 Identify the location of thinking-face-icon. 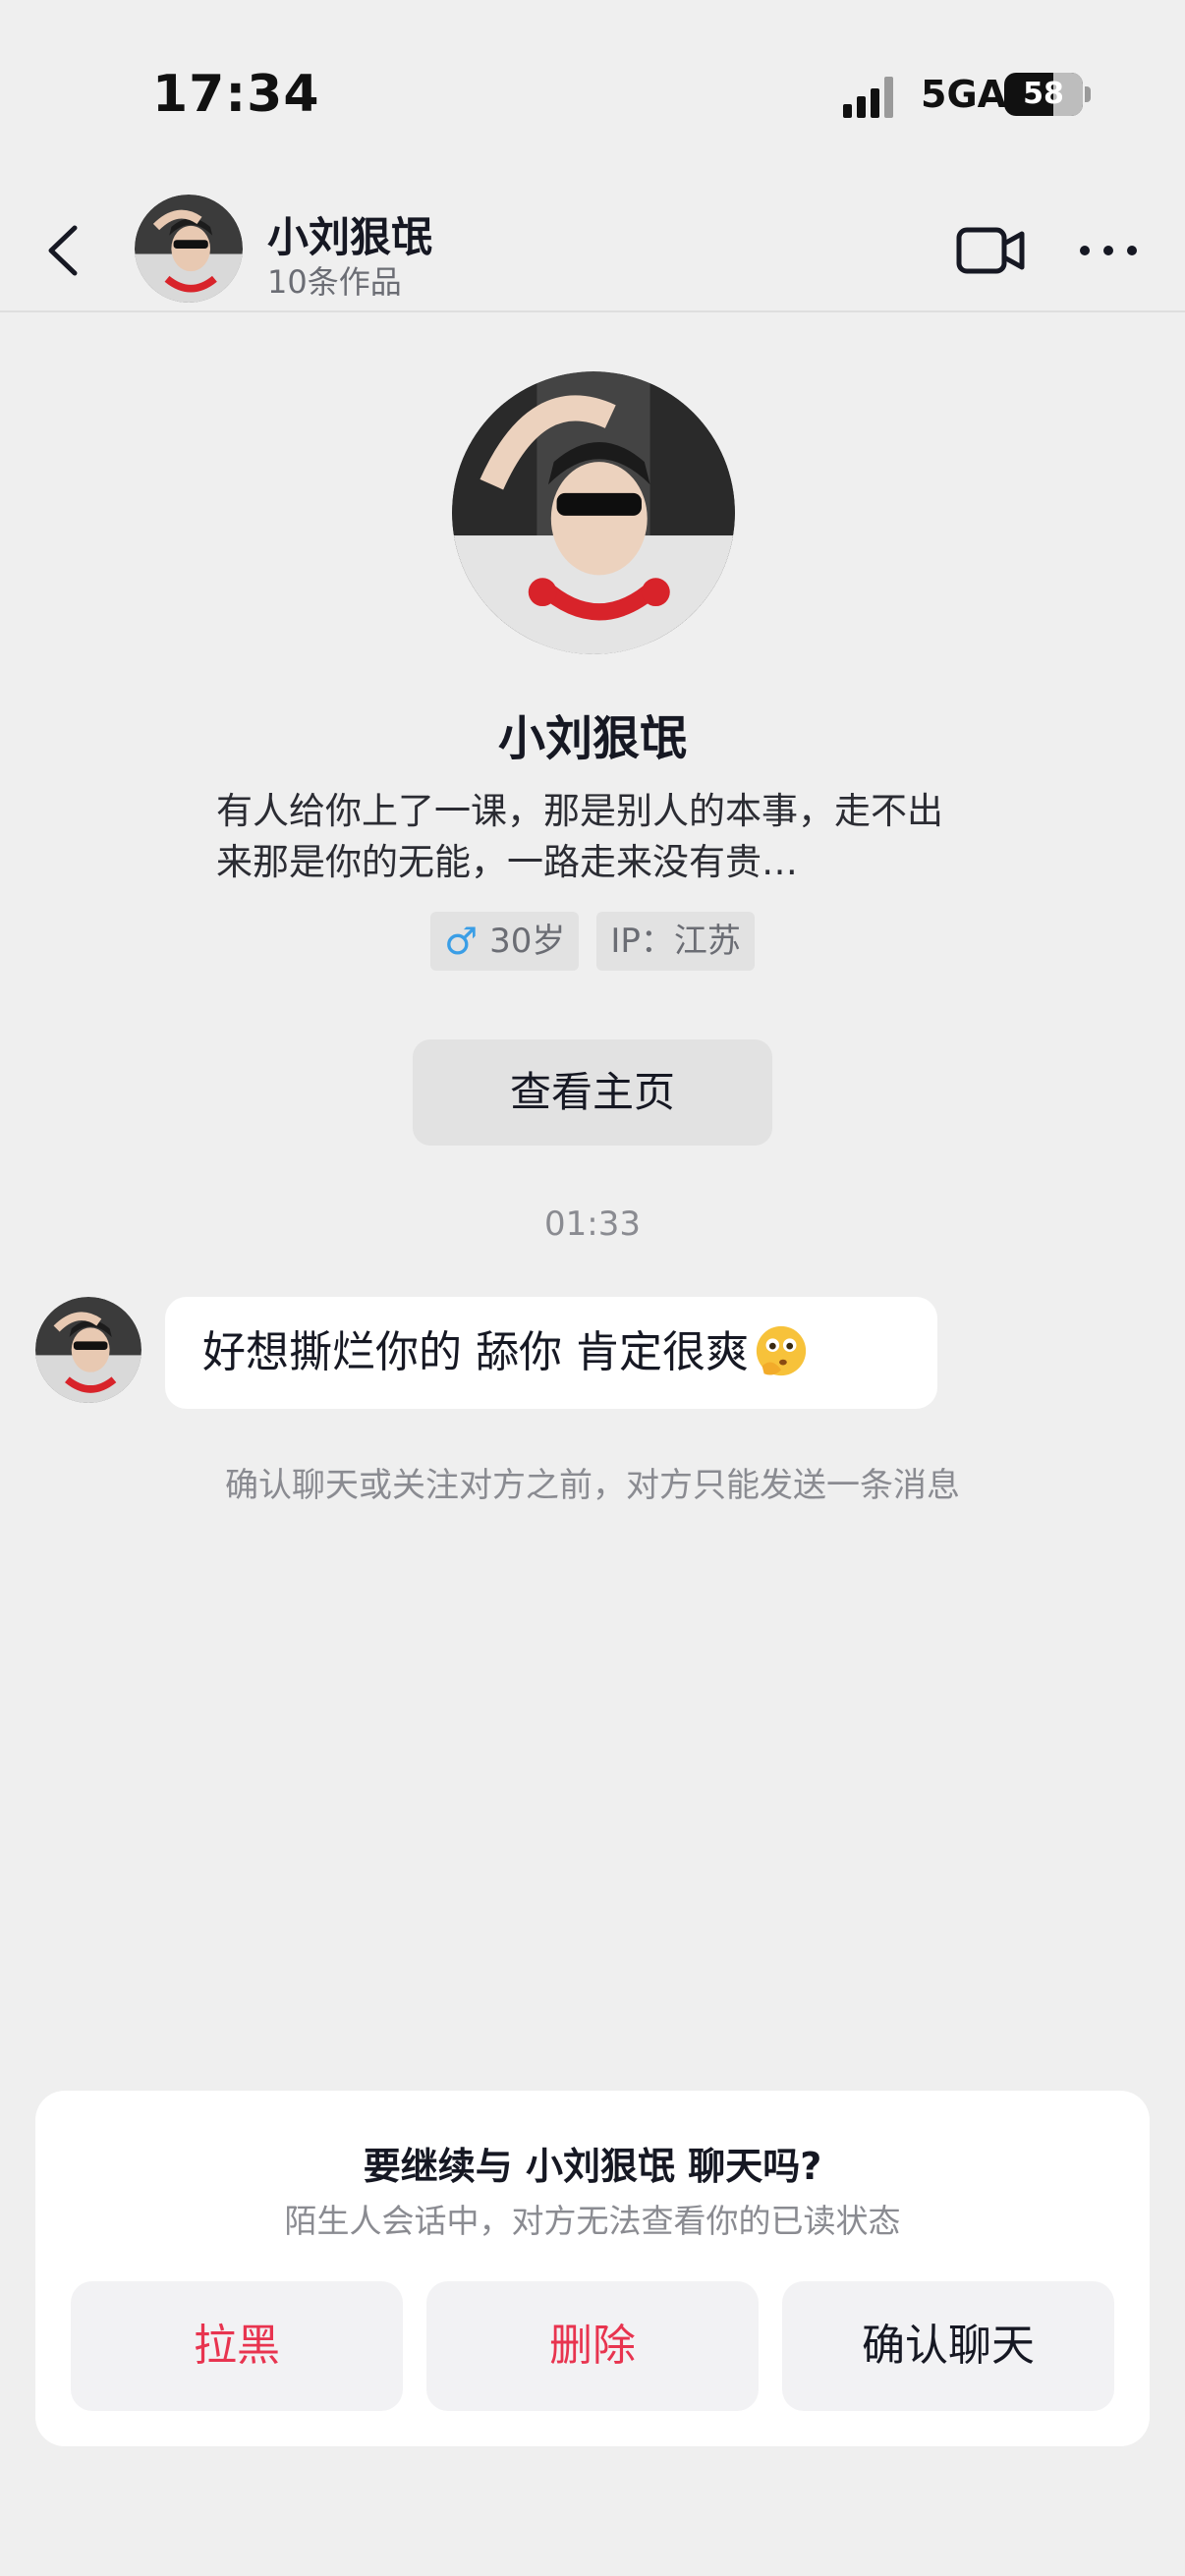
(782, 1350).